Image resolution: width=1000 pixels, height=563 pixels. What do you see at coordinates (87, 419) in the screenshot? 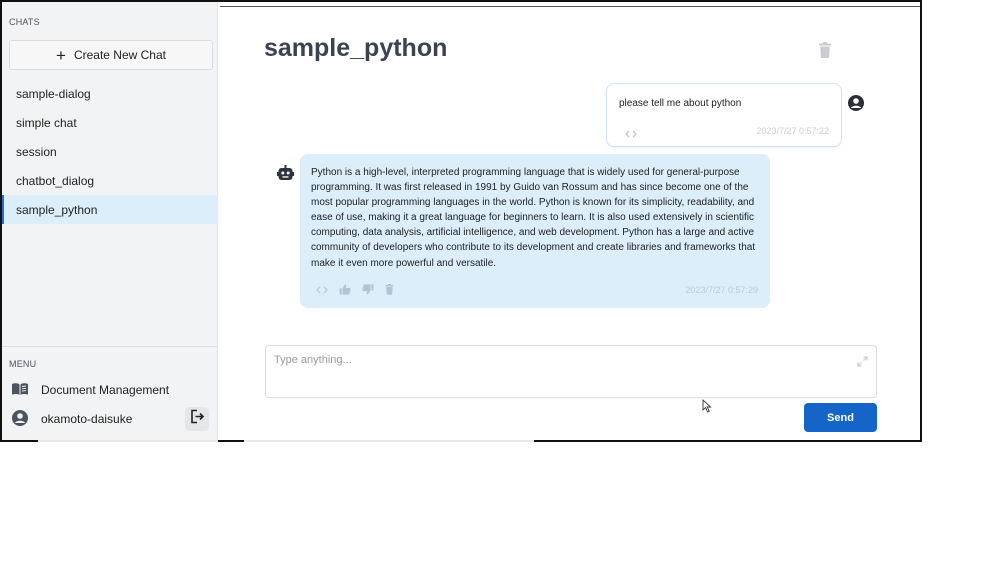
I see `menu-item-label: okamoto-daisuke` at bounding box center [87, 419].